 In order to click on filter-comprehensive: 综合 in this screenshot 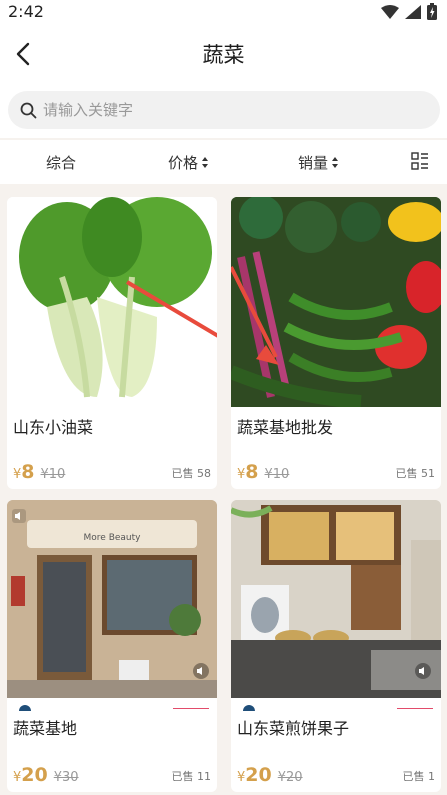, I will do `click(61, 162)`.